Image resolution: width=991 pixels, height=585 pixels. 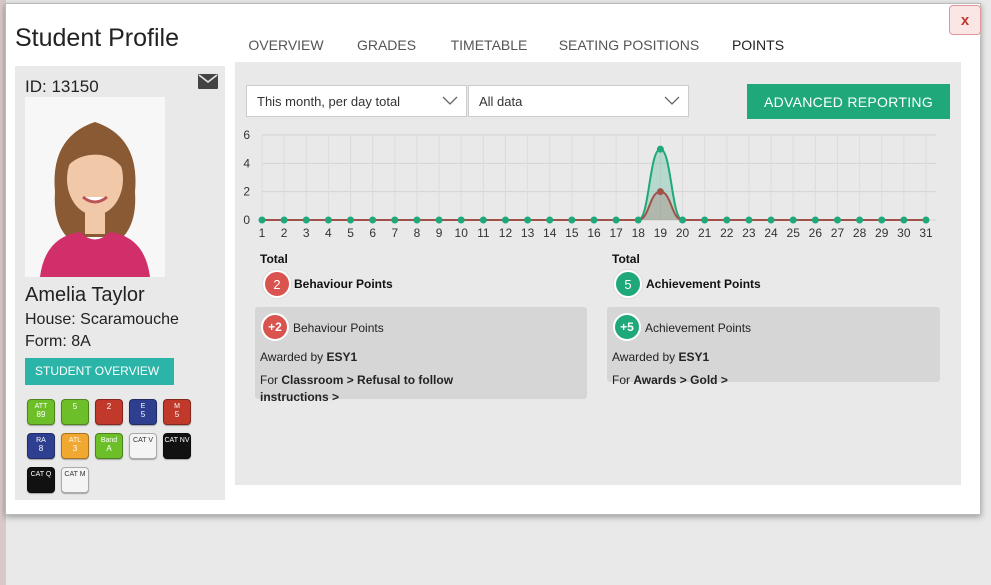 I want to click on badge-0: ATT 89, so click(x=41, y=412).